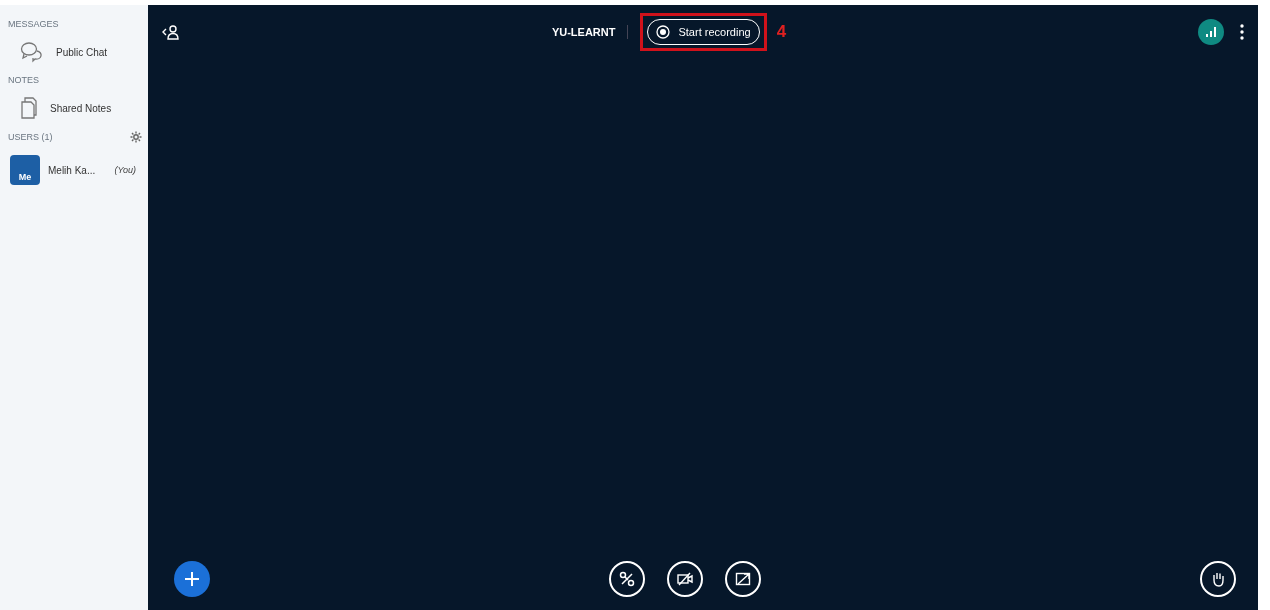 Image resolution: width=1270 pixels, height=610 pixels. What do you see at coordinates (136, 137) in the screenshot?
I see `settings-icon` at bounding box center [136, 137].